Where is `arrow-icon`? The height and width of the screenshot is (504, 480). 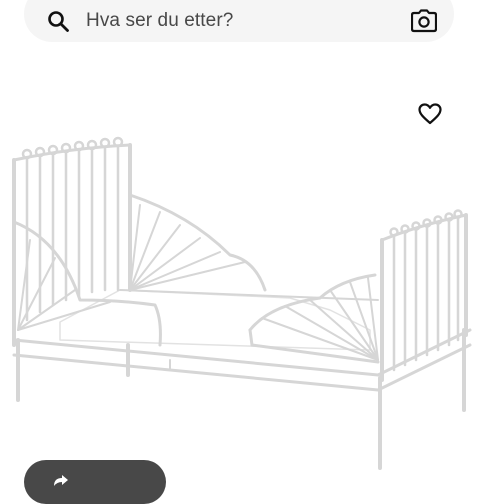
arrow-icon is located at coordinates (61, 480).